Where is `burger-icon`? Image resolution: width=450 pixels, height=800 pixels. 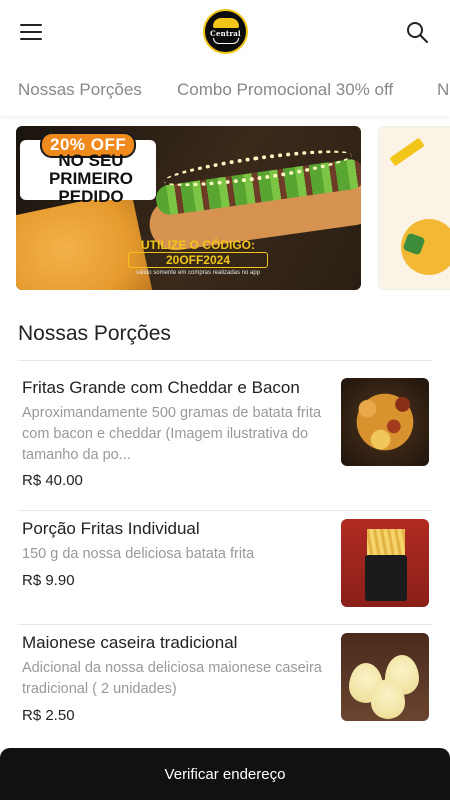 burger-icon is located at coordinates (225, 22).